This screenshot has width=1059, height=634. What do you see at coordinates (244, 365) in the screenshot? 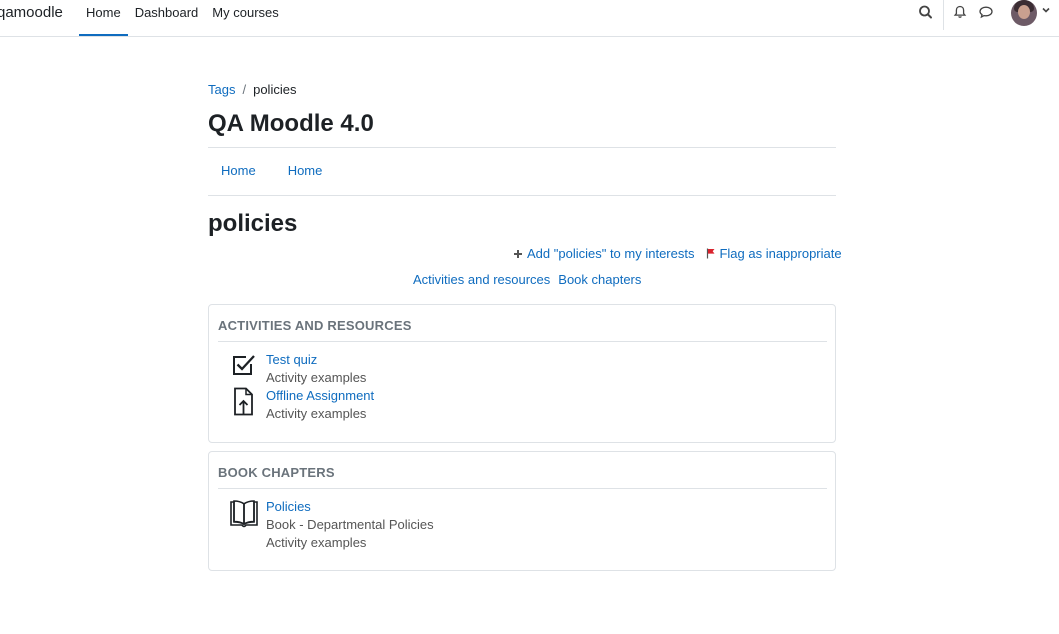
I see `quiz-checkbox-icon` at bounding box center [244, 365].